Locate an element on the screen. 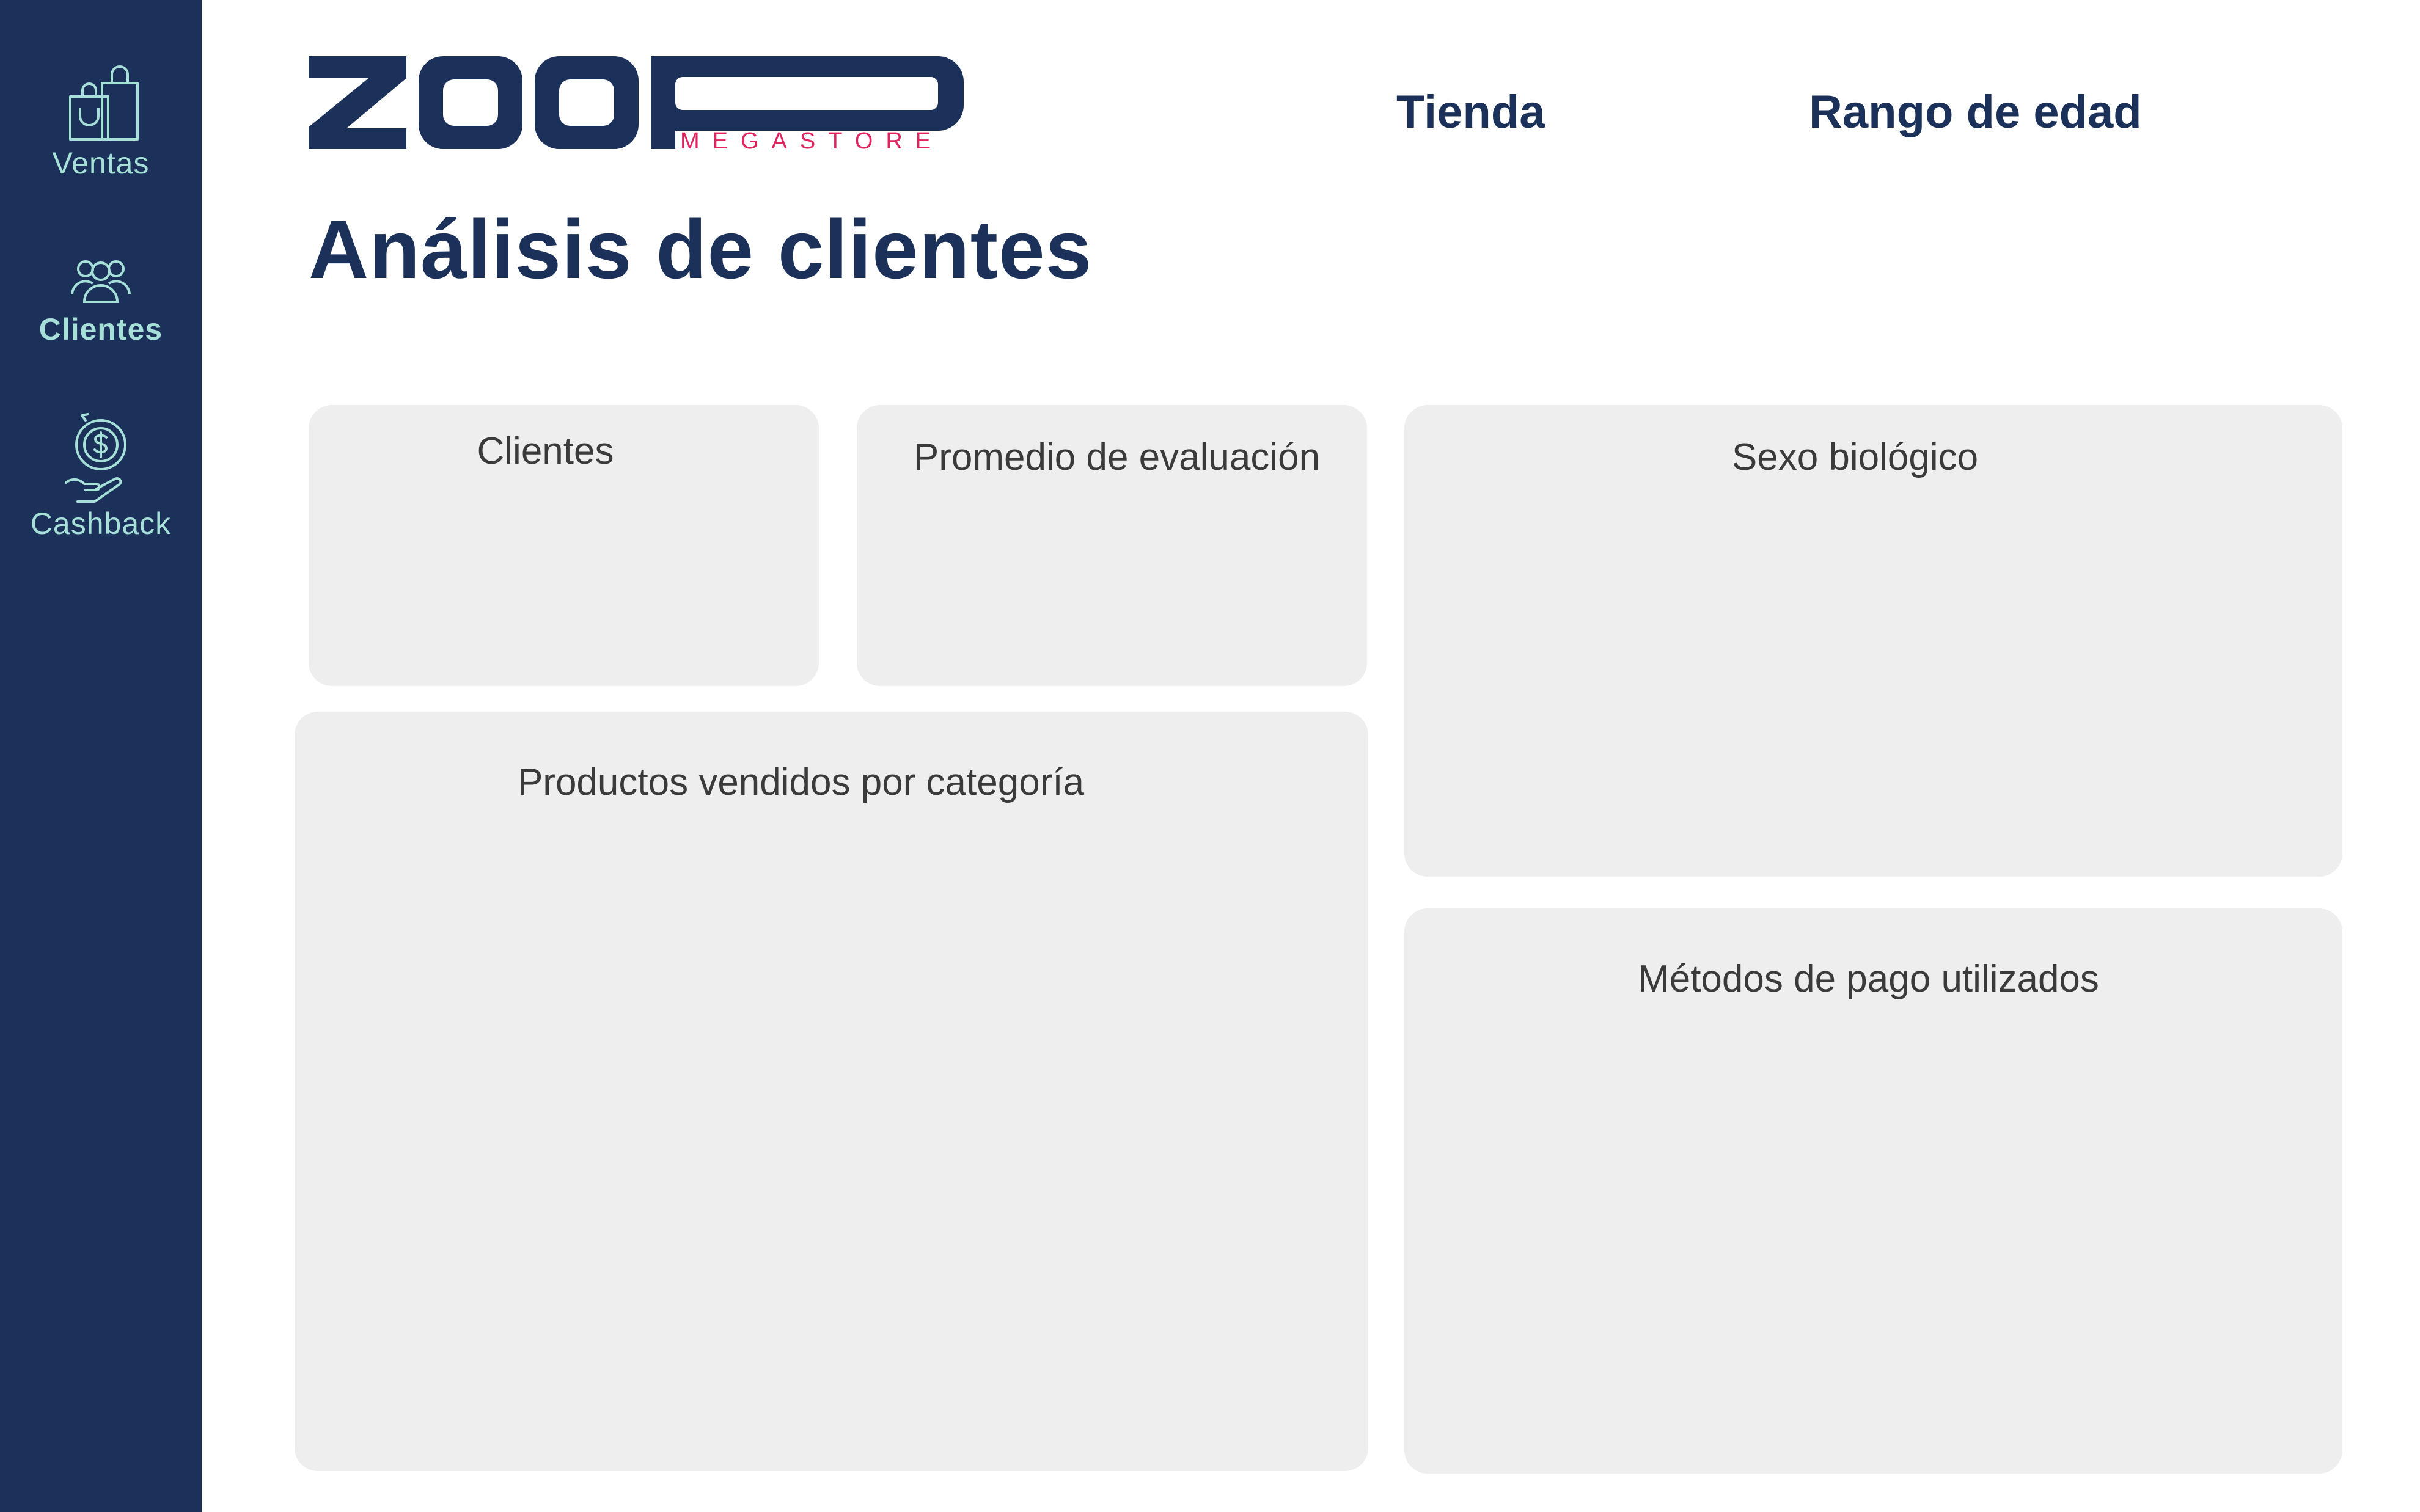 This screenshot has width=2420, height=1512. card-title: Métodos de pago utilizados is located at coordinates (1869, 979).